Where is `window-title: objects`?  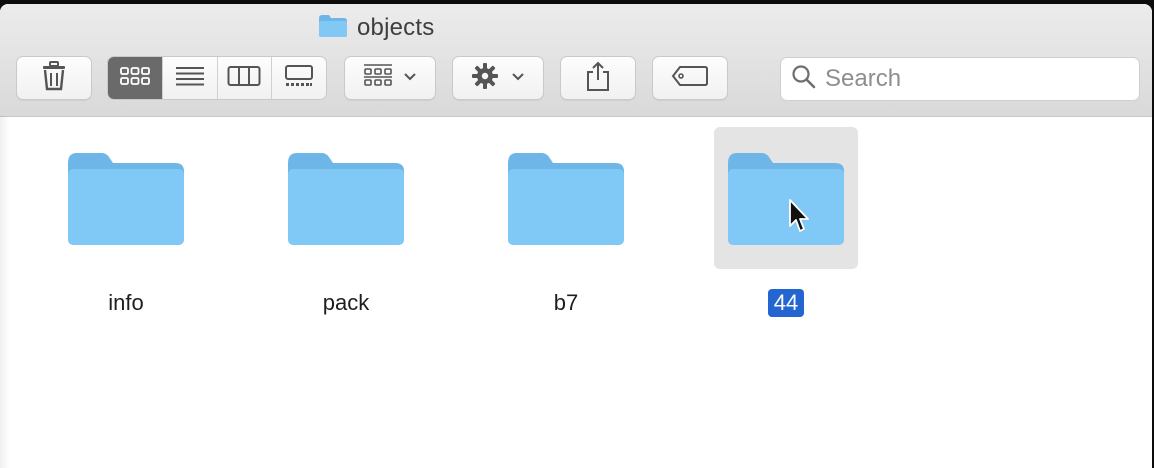 window-title: objects is located at coordinates (376, 28).